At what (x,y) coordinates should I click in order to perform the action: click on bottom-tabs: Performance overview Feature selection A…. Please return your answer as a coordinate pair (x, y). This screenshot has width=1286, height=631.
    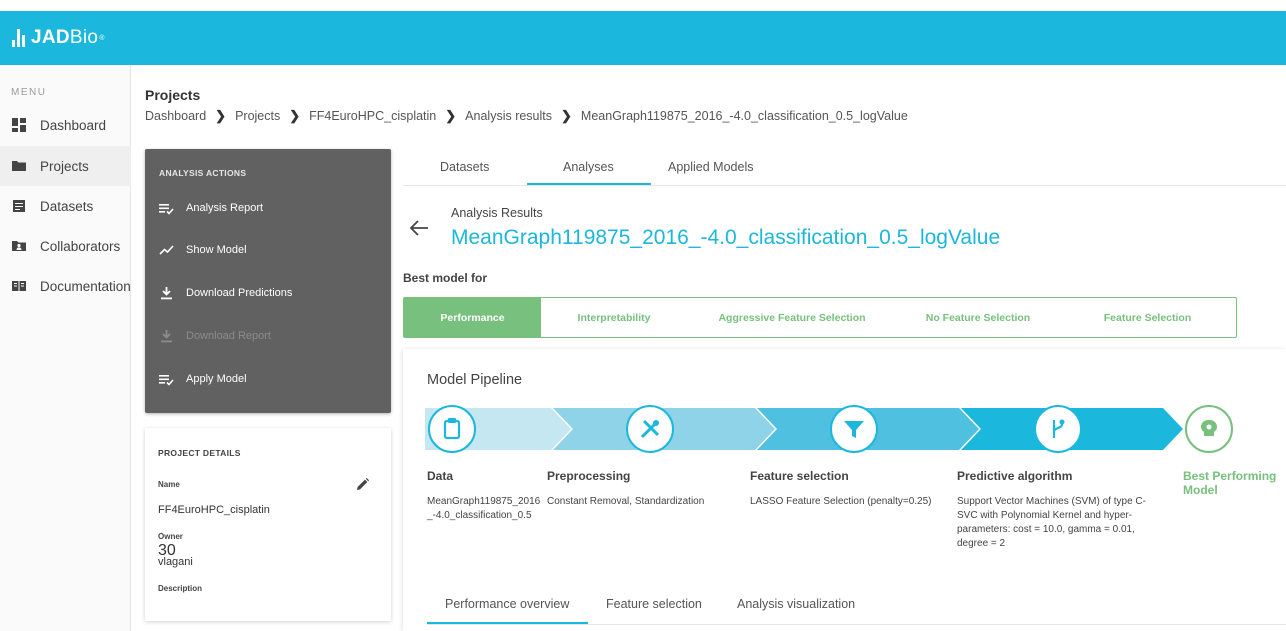
    Looking at the image, I should click on (856, 607).